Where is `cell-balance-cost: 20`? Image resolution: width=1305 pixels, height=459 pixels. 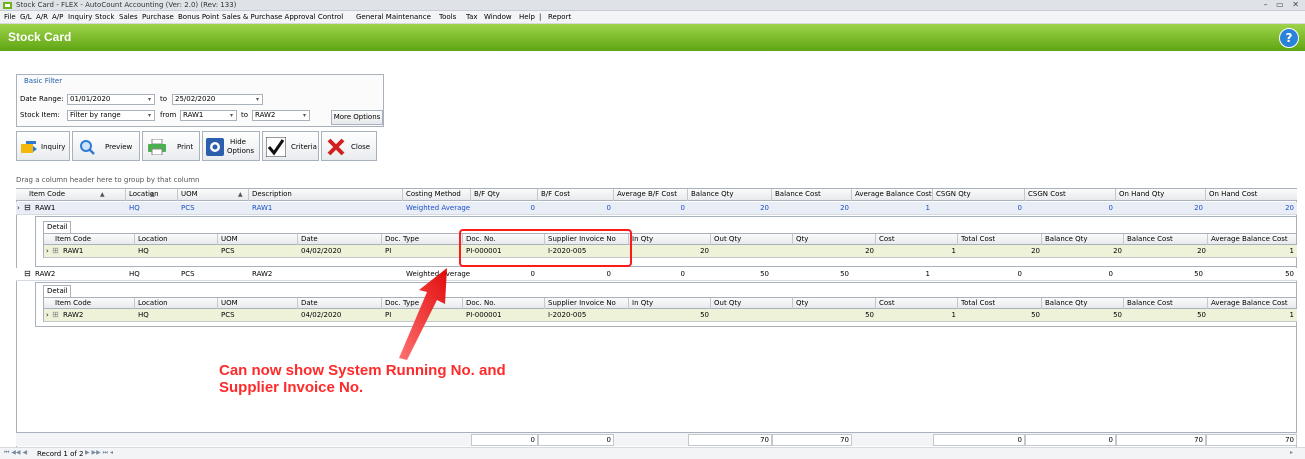 cell-balance-cost: 20 is located at coordinates (844, 208).